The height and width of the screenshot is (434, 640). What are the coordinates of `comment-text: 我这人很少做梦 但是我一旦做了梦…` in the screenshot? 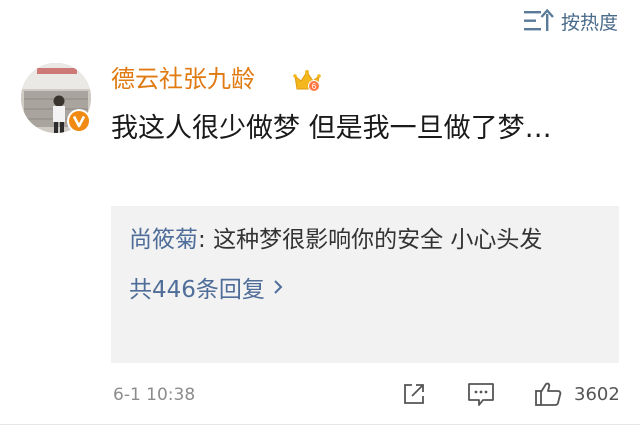 It's located at (331, 128).